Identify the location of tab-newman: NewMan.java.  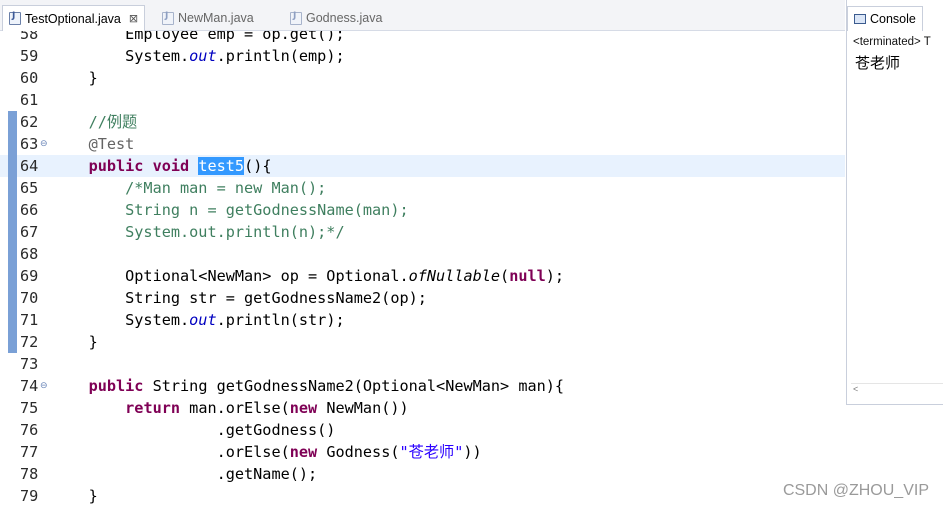
(208, 18).